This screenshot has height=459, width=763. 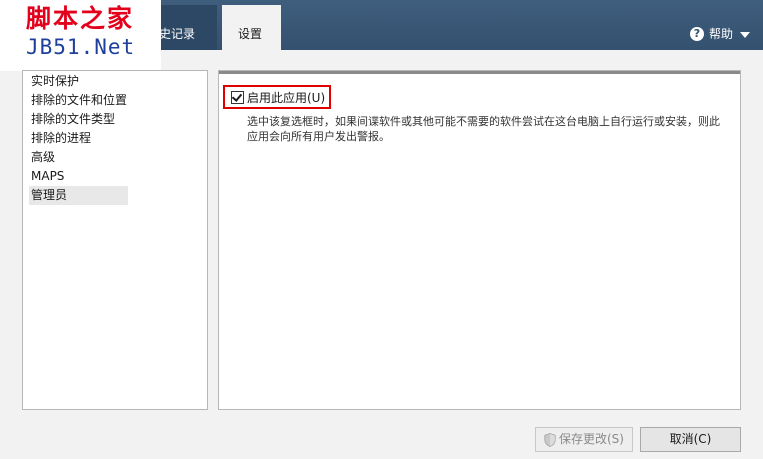 What do you see at coordinates (78, 138) in the screenshot?
I see `sidebar-item-excluded-processes: 排除的进程` at bounding box center [78, 138].